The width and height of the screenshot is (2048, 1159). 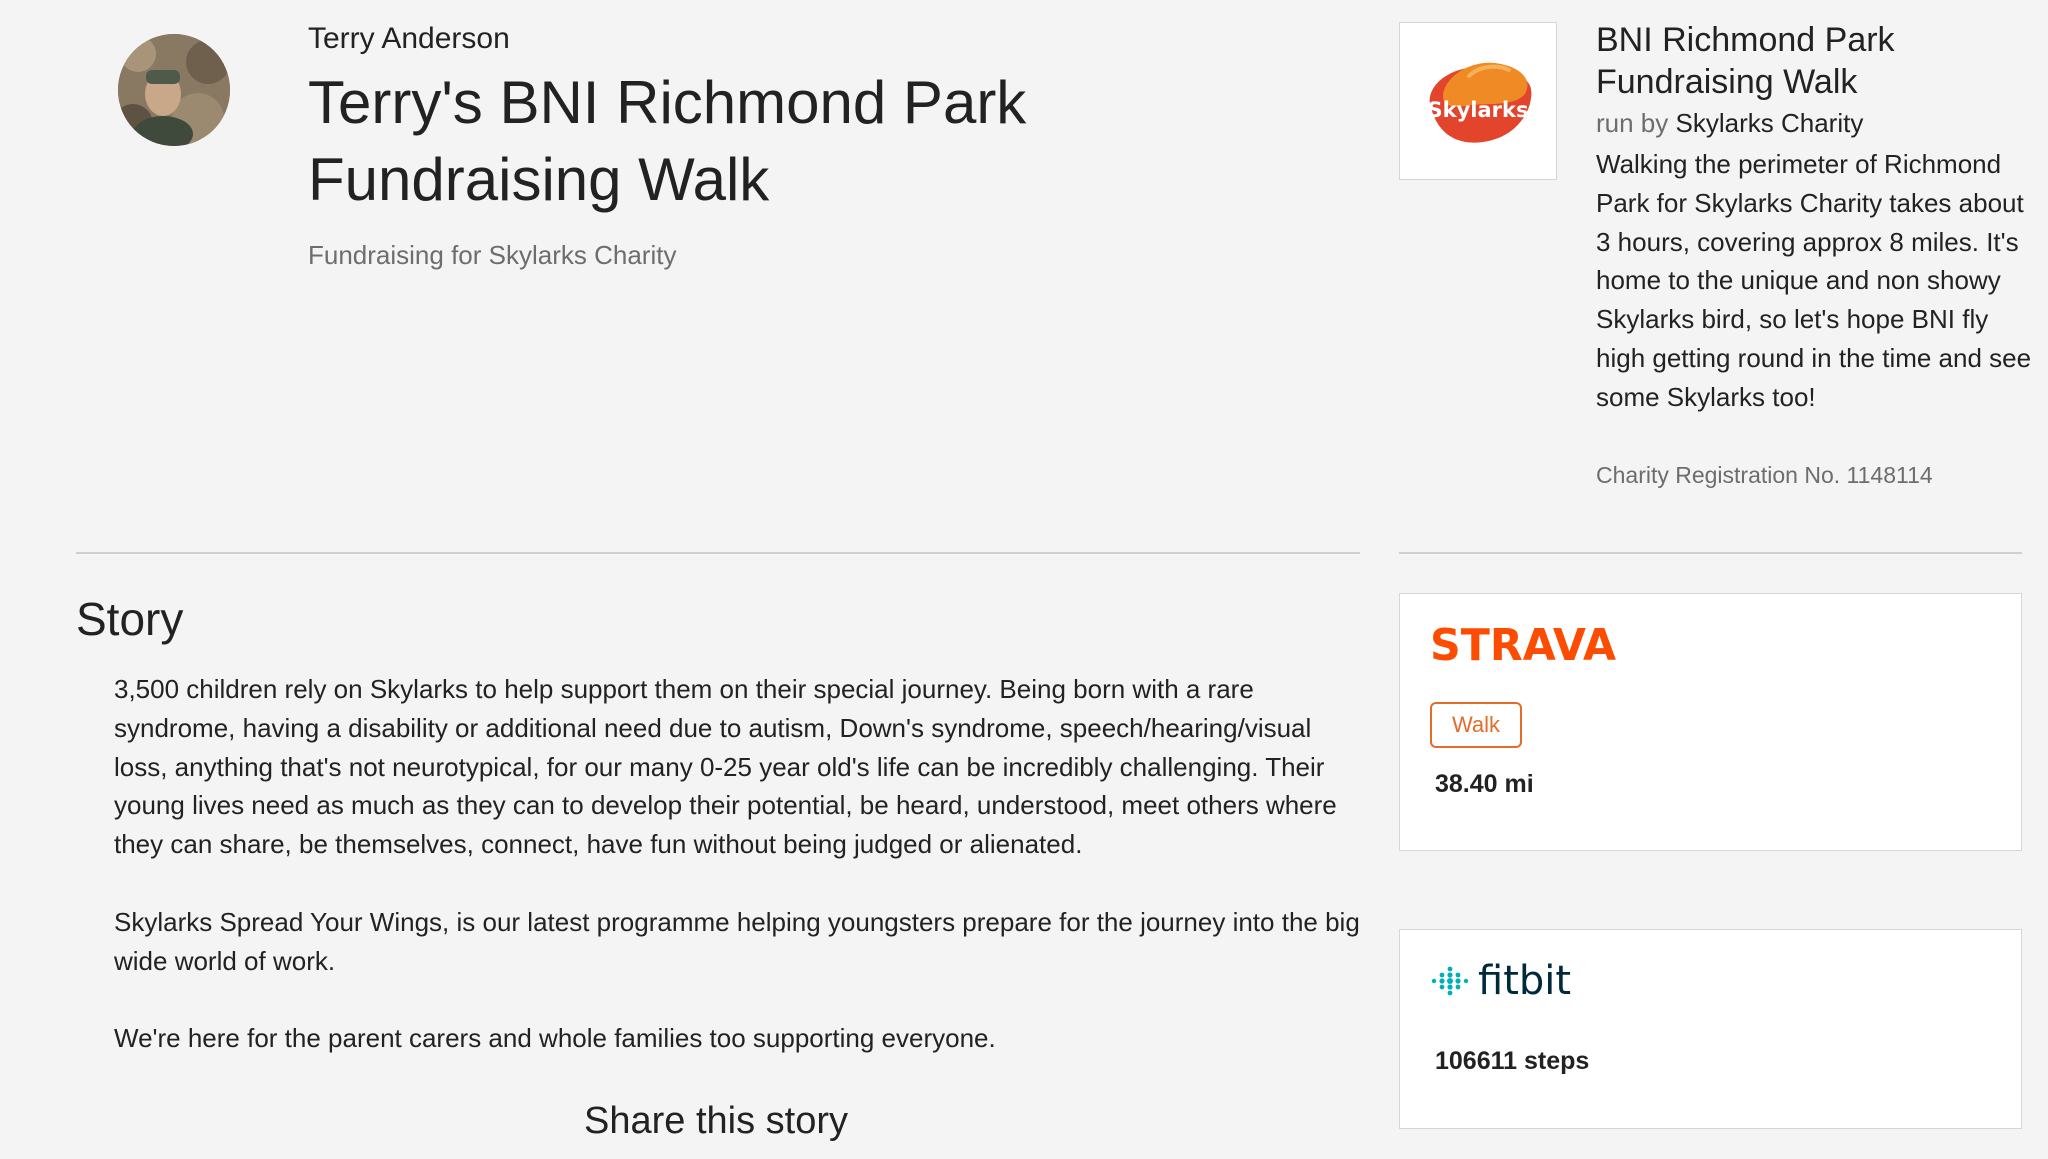 What do you see at coordinates (1632, 123) in the screenshot?
I see `run-by-label: run by` at bounding box center [1632, 123].